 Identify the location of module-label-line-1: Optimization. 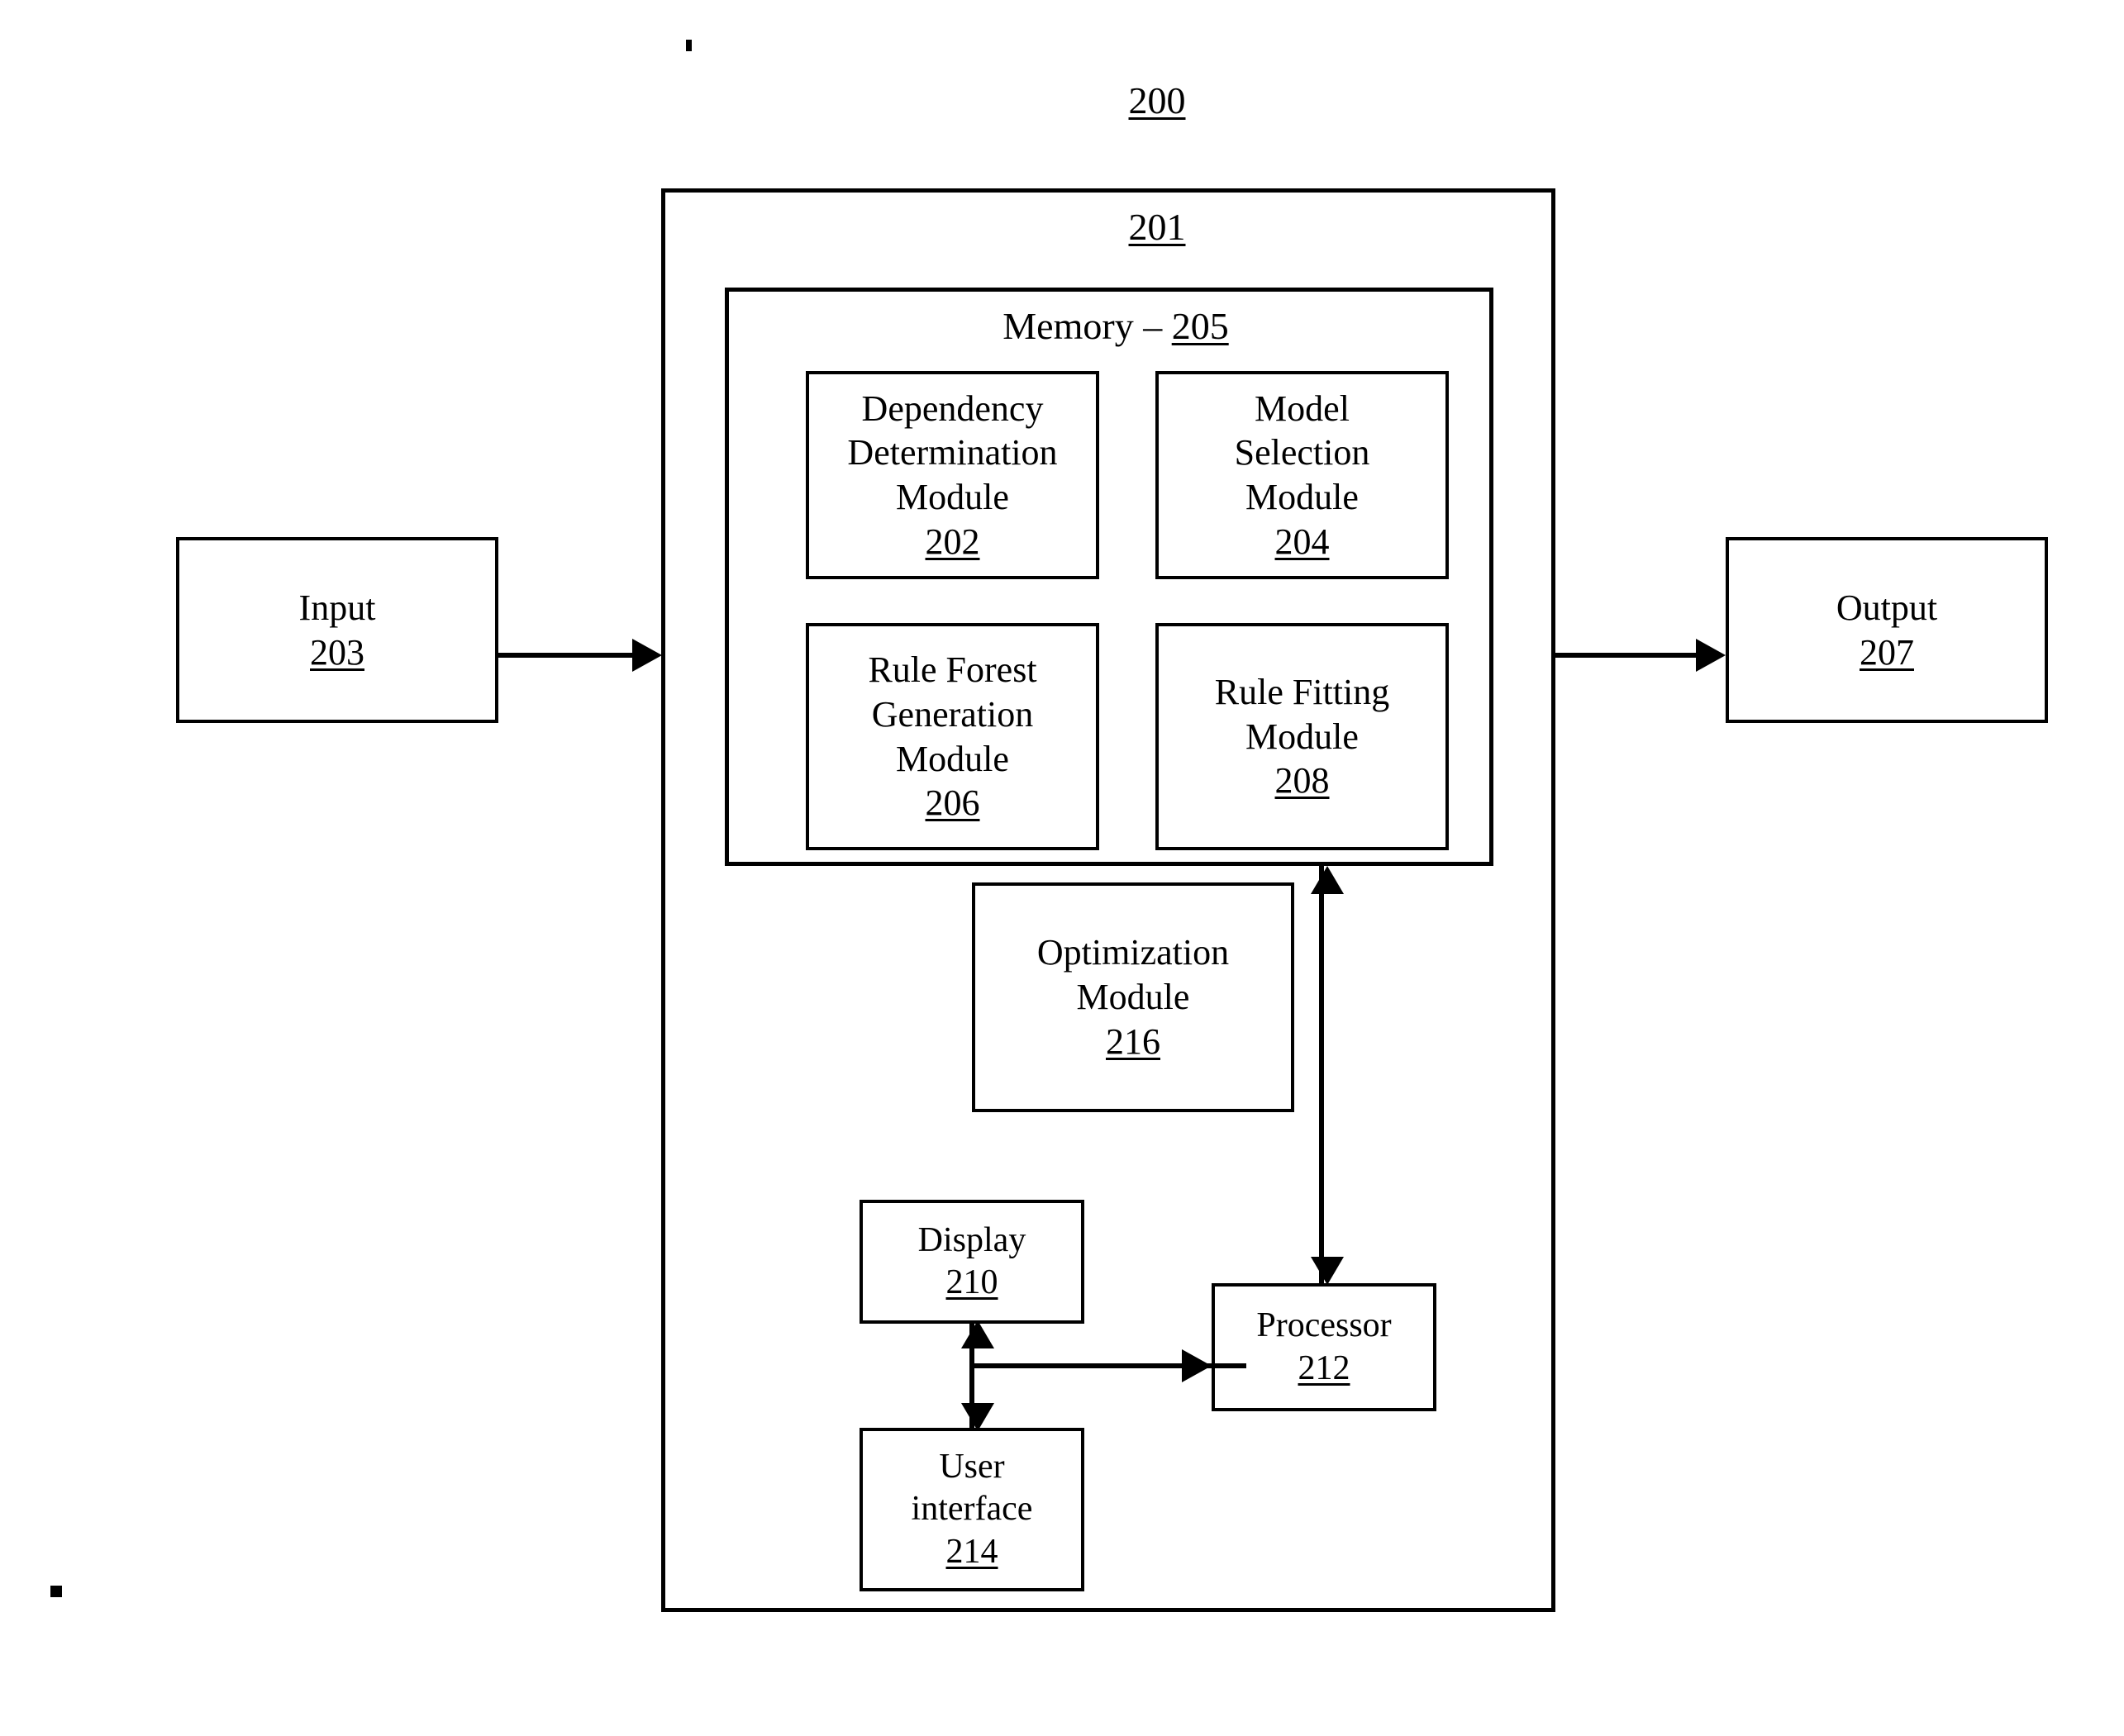
(1133, 952).